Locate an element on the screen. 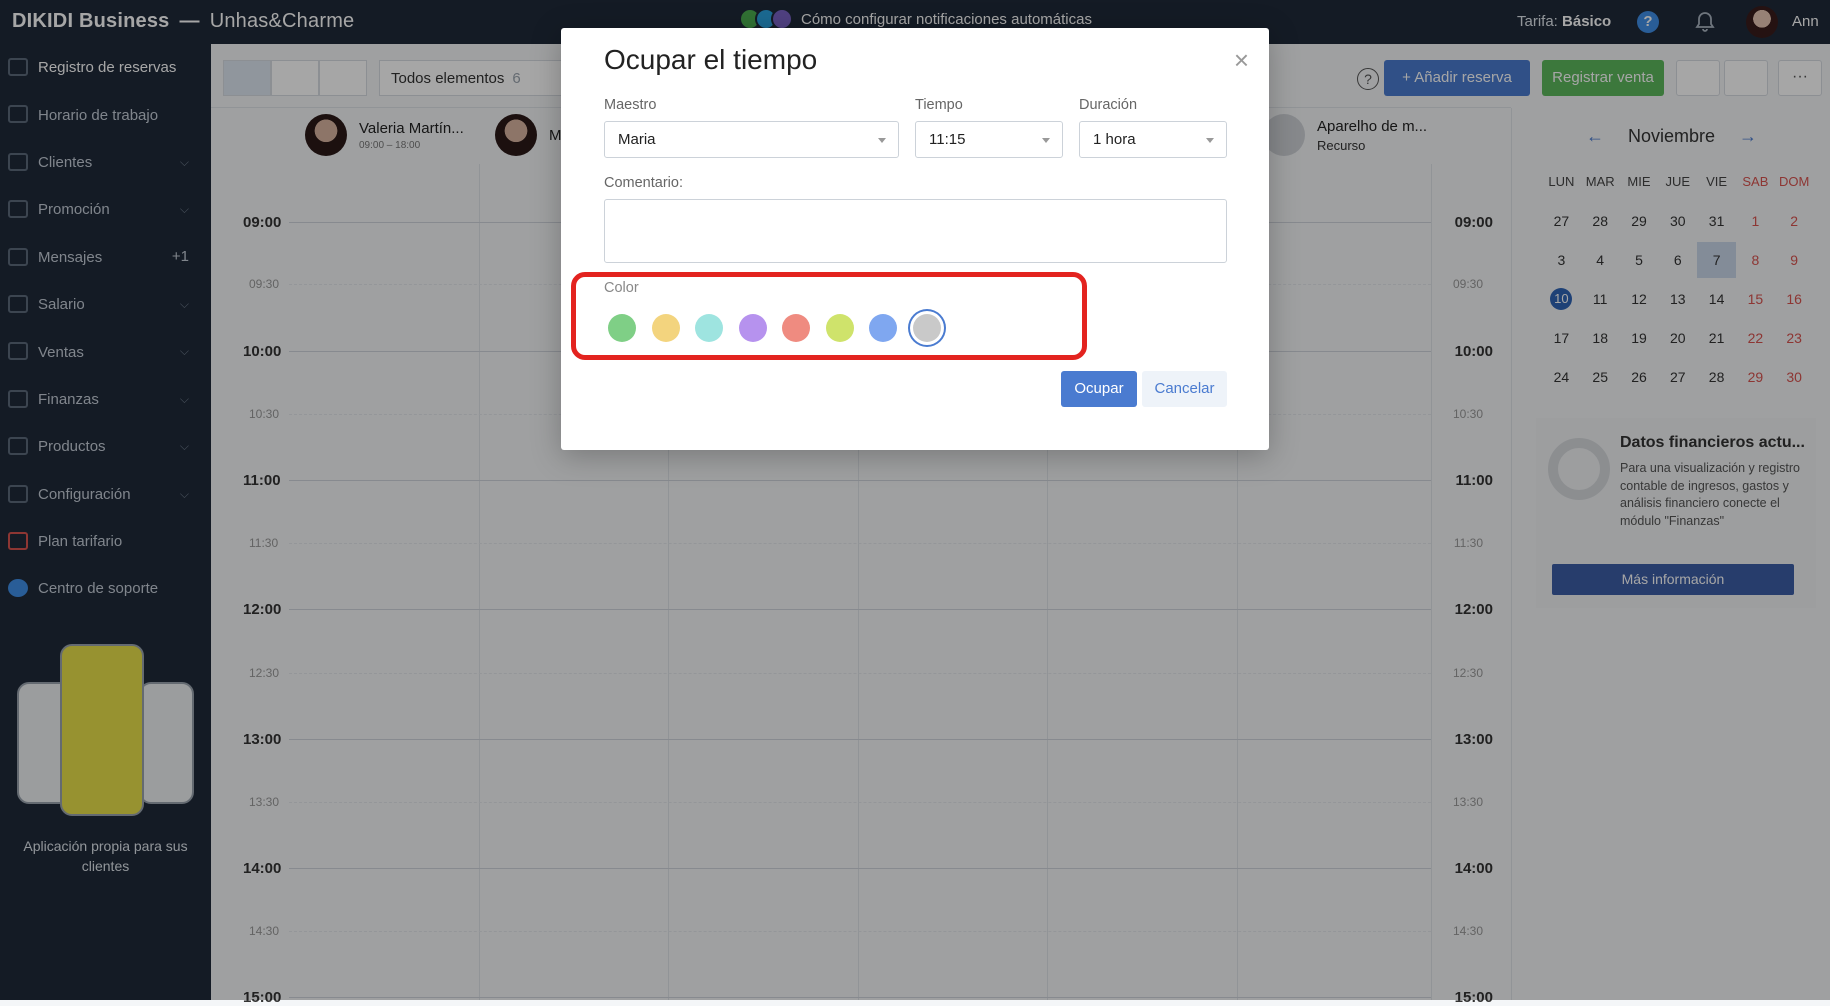 The image size is (1830, 1006). master-value: Maria is located at coordinates (637, 139).